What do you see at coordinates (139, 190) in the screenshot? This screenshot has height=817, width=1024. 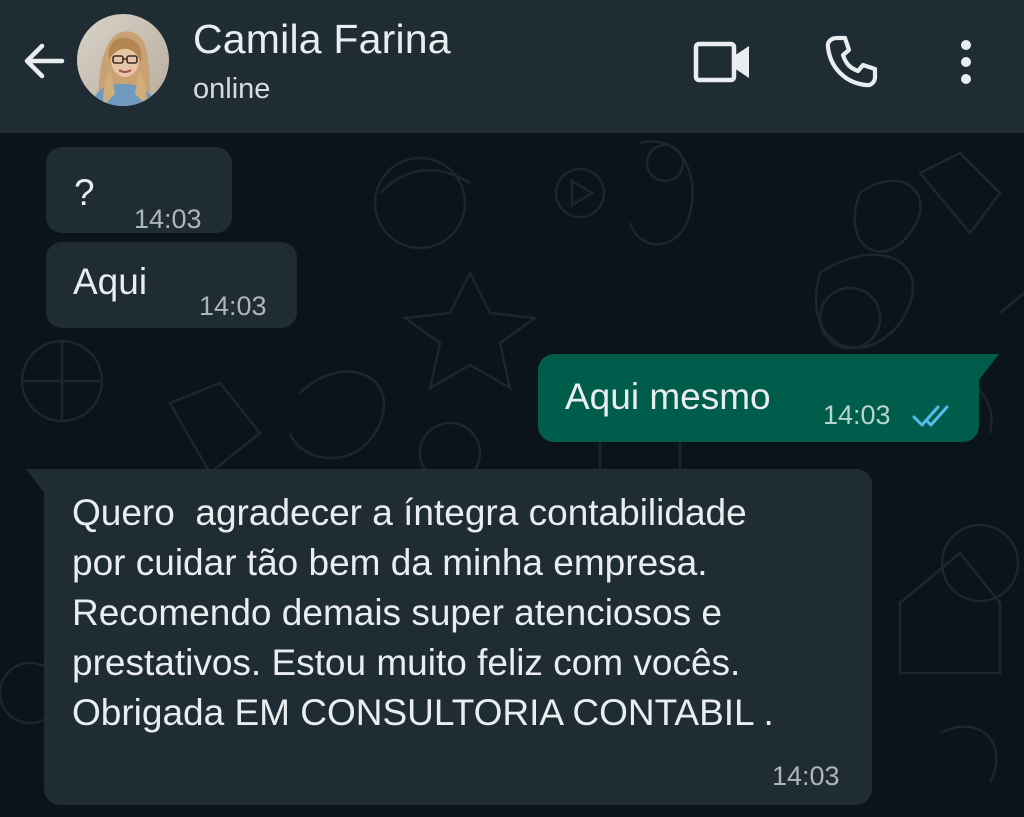 I see `incoming-message: ? 14:03` at bounding box center [139, 190].